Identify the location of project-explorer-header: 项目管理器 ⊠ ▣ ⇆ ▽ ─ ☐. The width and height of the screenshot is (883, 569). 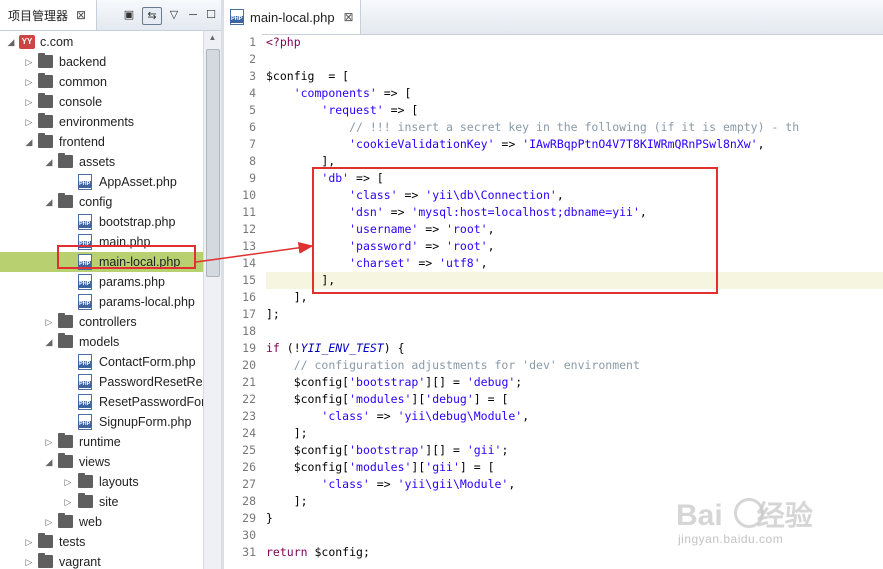
(110, 15).